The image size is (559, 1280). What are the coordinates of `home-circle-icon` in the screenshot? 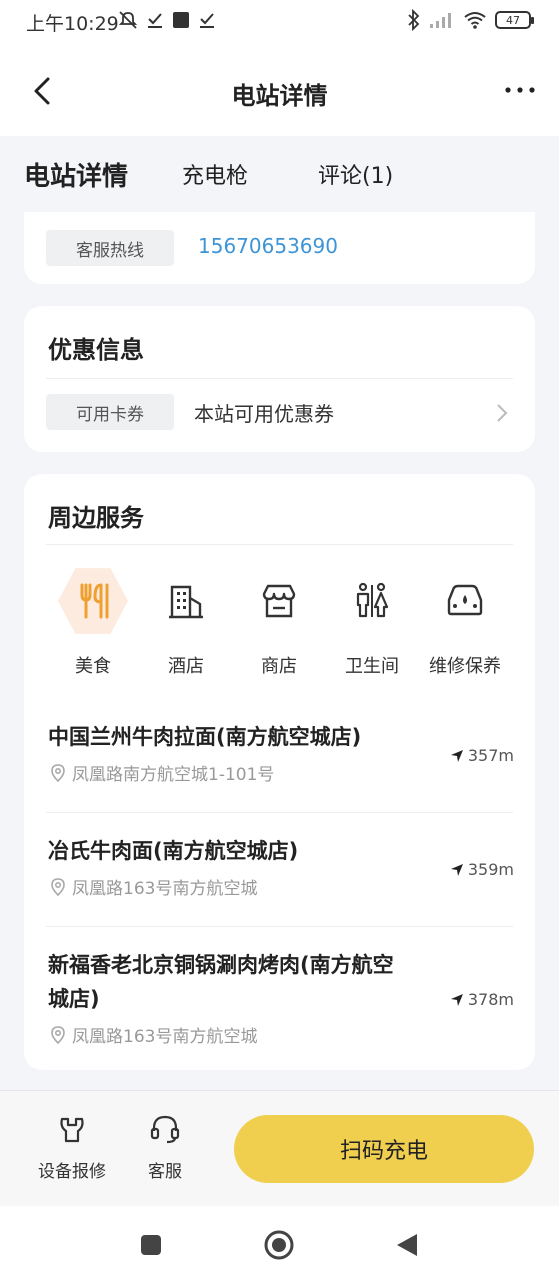 It's located at (279, 1245).